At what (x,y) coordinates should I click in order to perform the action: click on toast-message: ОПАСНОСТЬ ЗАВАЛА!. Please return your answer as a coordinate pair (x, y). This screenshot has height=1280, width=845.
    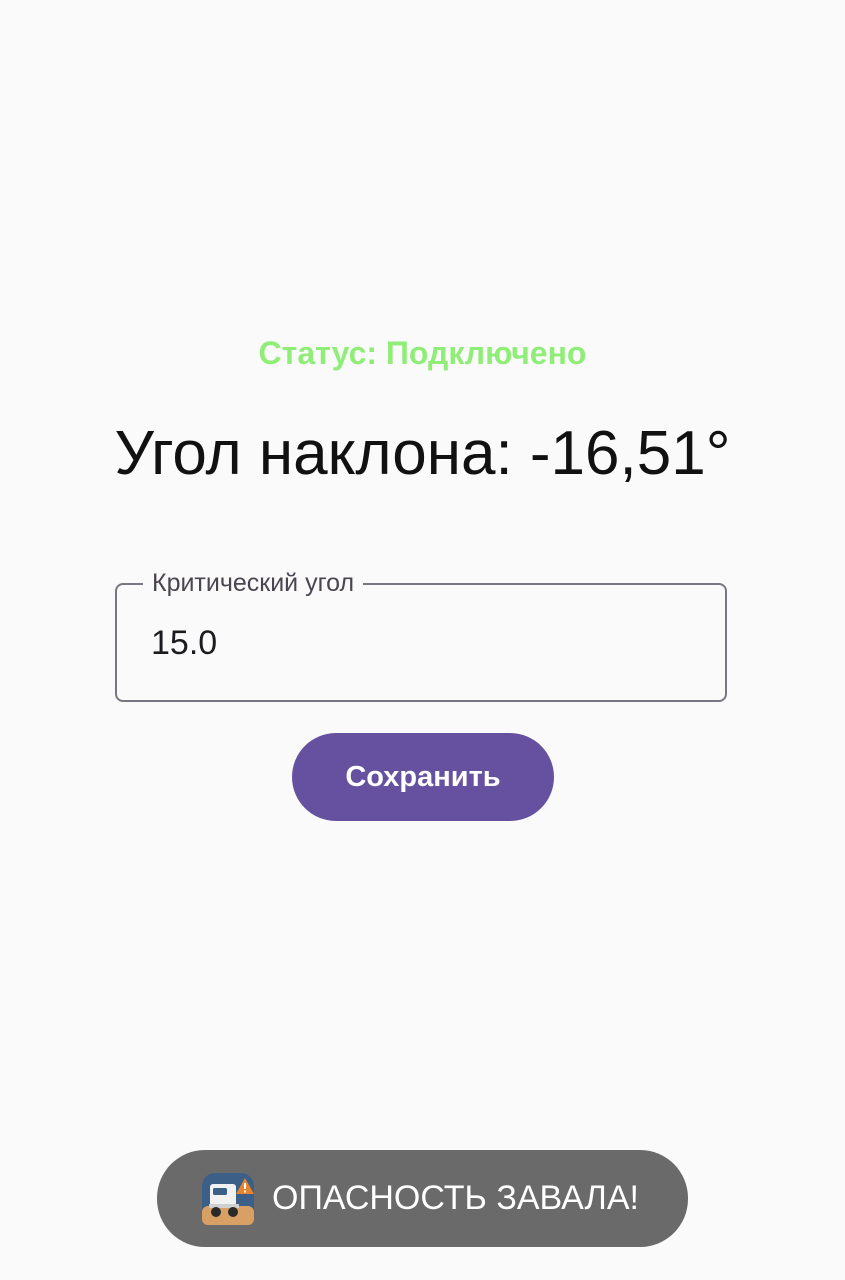
    Looking at the image, I should click on (455, 1198).